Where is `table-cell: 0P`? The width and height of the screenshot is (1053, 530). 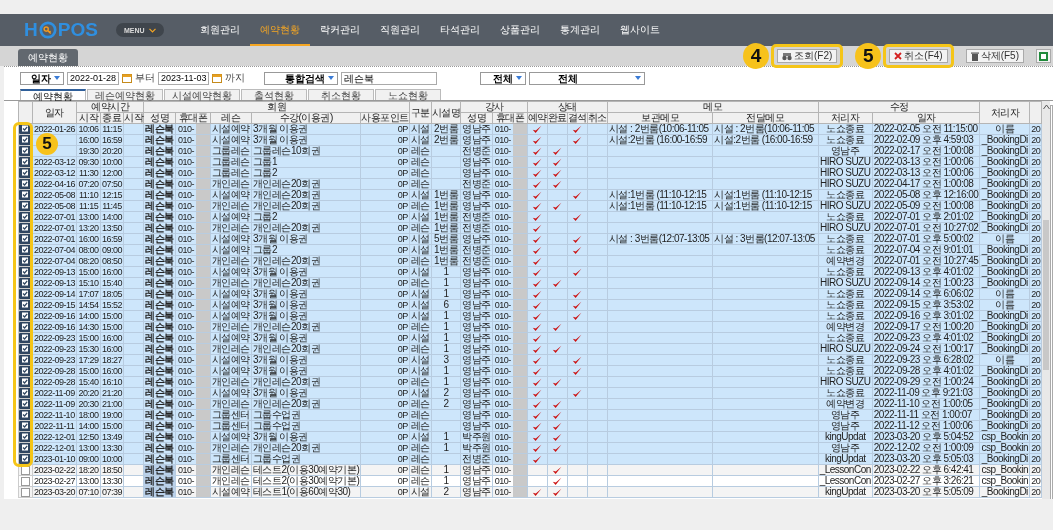
table-cell: 0P is located at coordinates (385, 426).